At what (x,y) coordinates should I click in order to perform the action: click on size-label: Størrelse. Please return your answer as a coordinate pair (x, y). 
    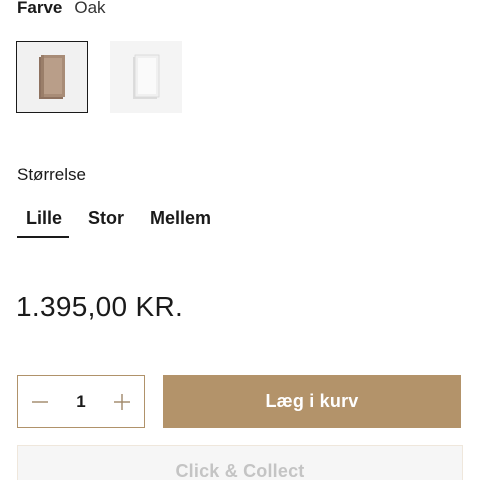
    Looking at the image, I should click on (51, 174).